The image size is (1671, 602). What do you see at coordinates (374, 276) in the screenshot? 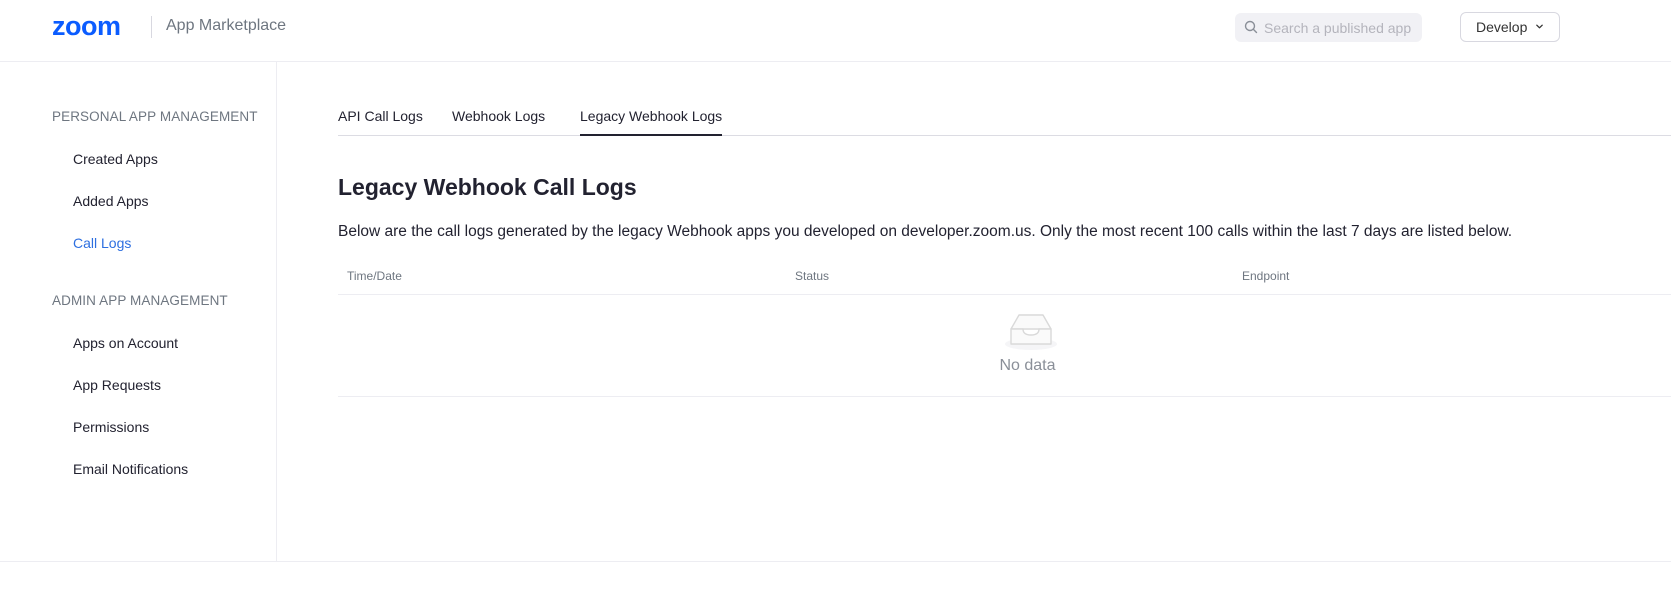
I see `column-header-time-date: Time/Date` at bounding box center [374, 276].